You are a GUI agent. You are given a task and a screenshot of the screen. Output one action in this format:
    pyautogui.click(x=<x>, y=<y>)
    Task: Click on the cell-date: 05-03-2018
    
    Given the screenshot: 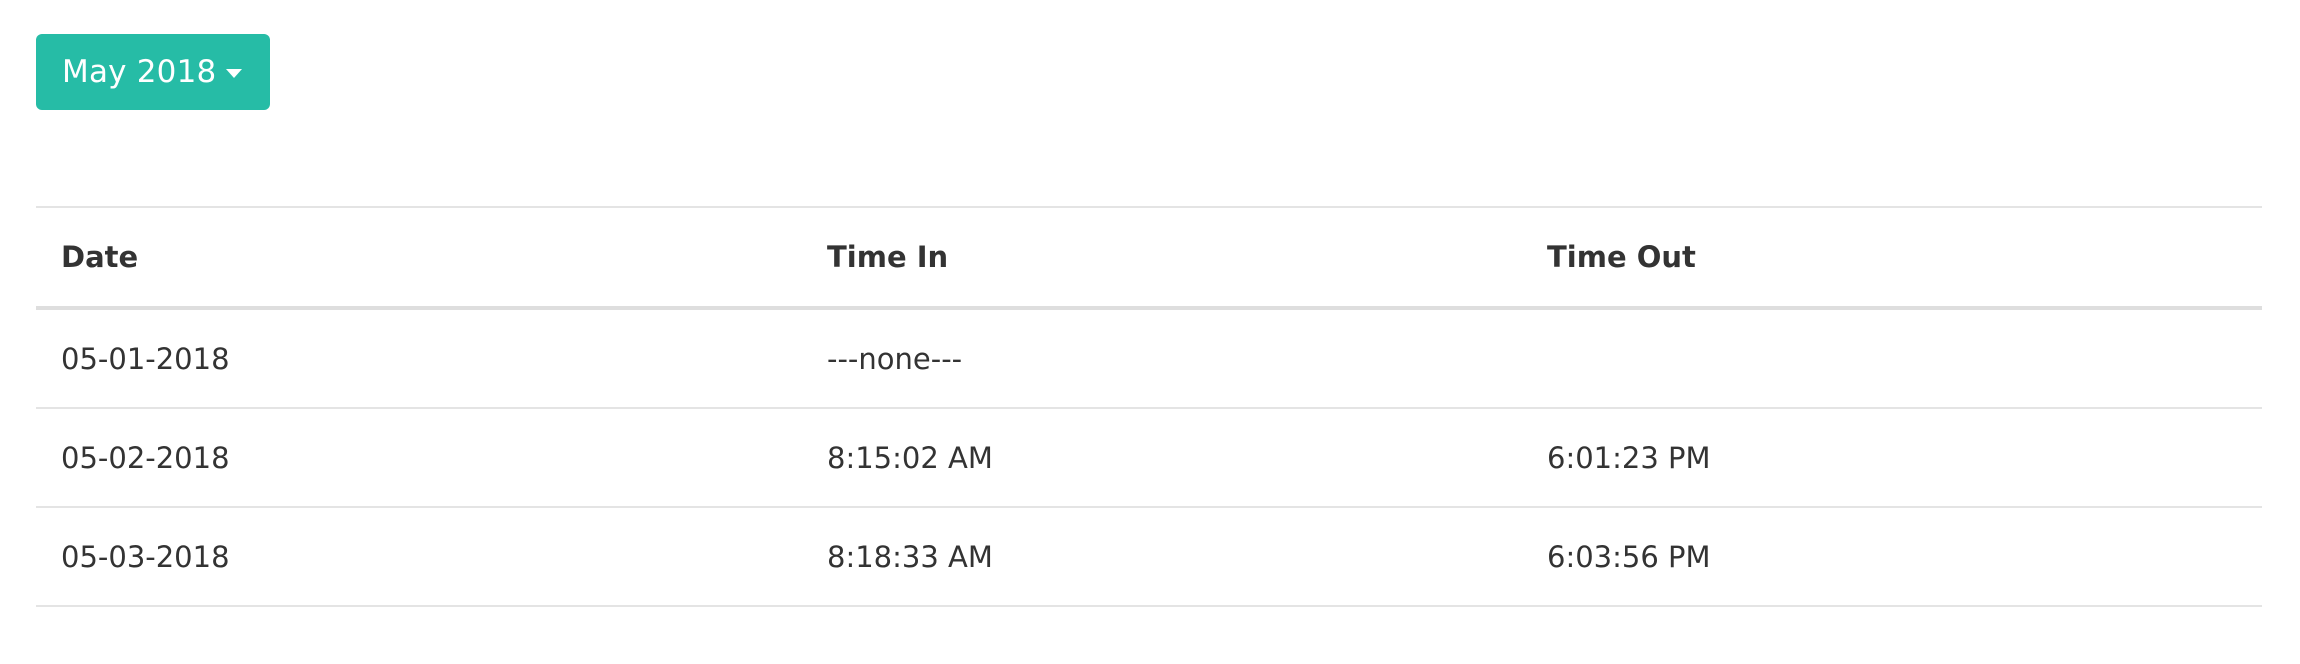 What is the action you would take?
    pyautogui.click(x=419, y=557)
    